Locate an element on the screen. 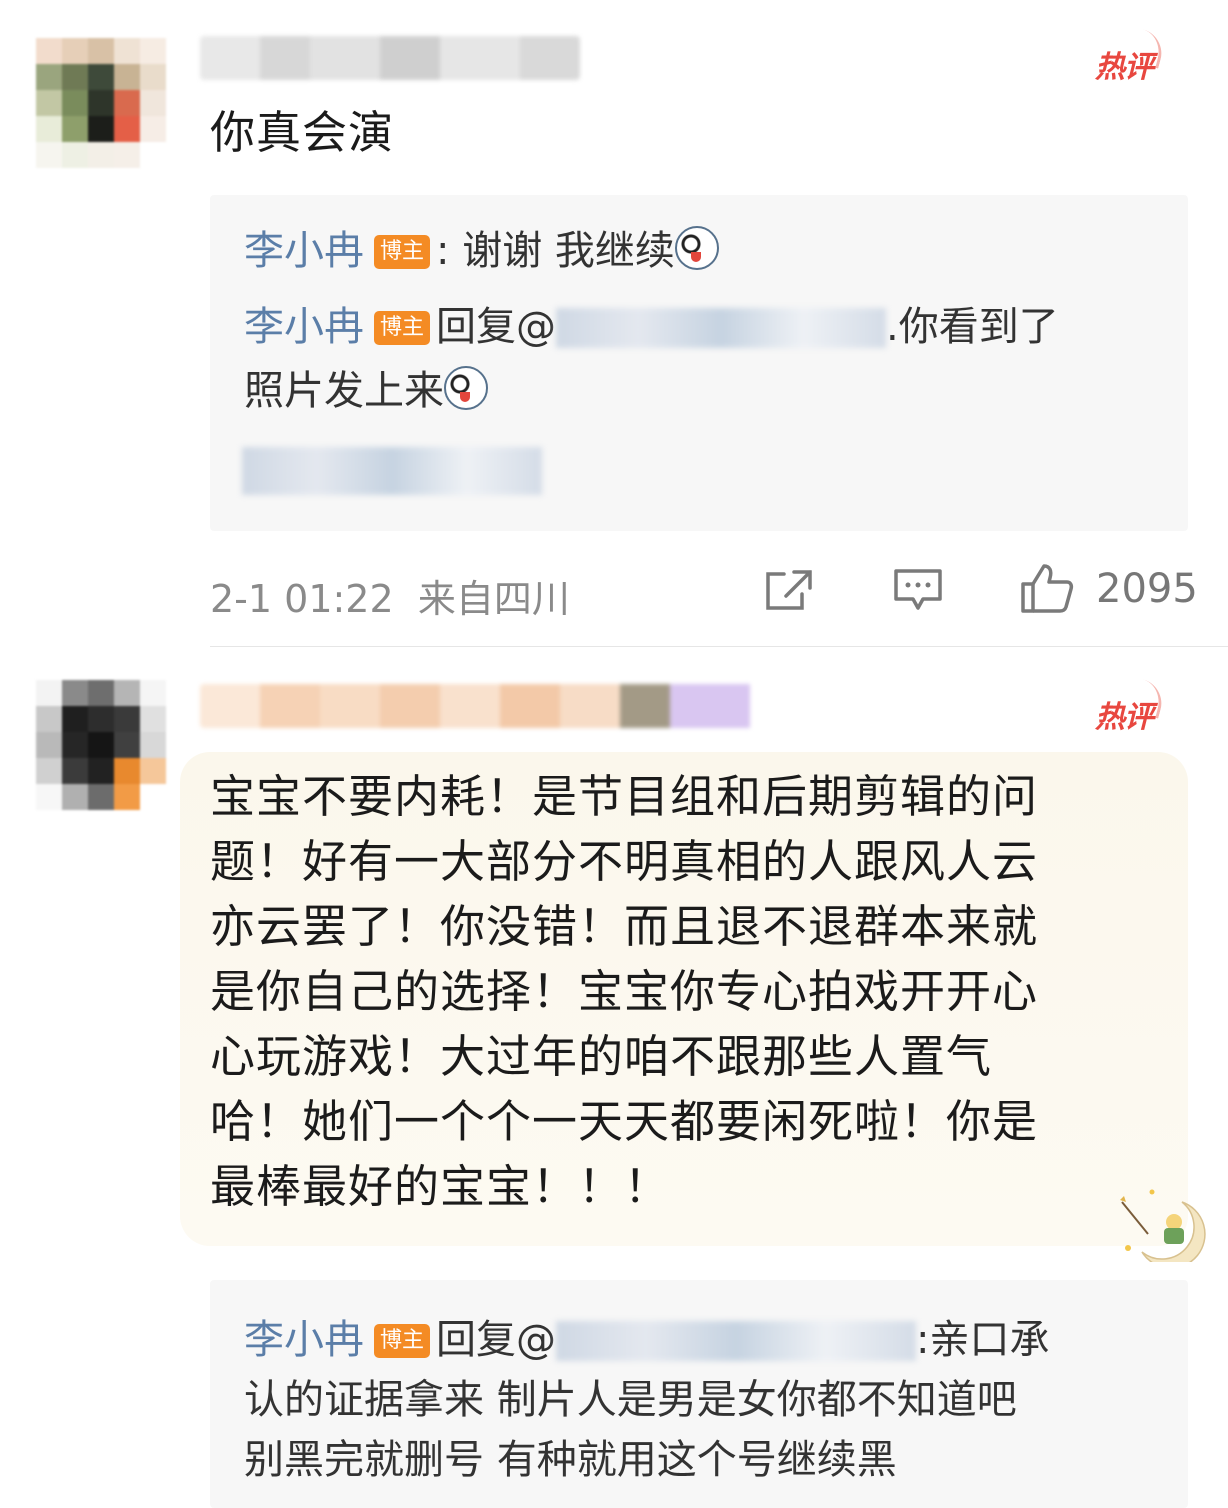  reply-1: 李小冉 博主: 谢谢 我继续 is located at coordinates (481, 251).